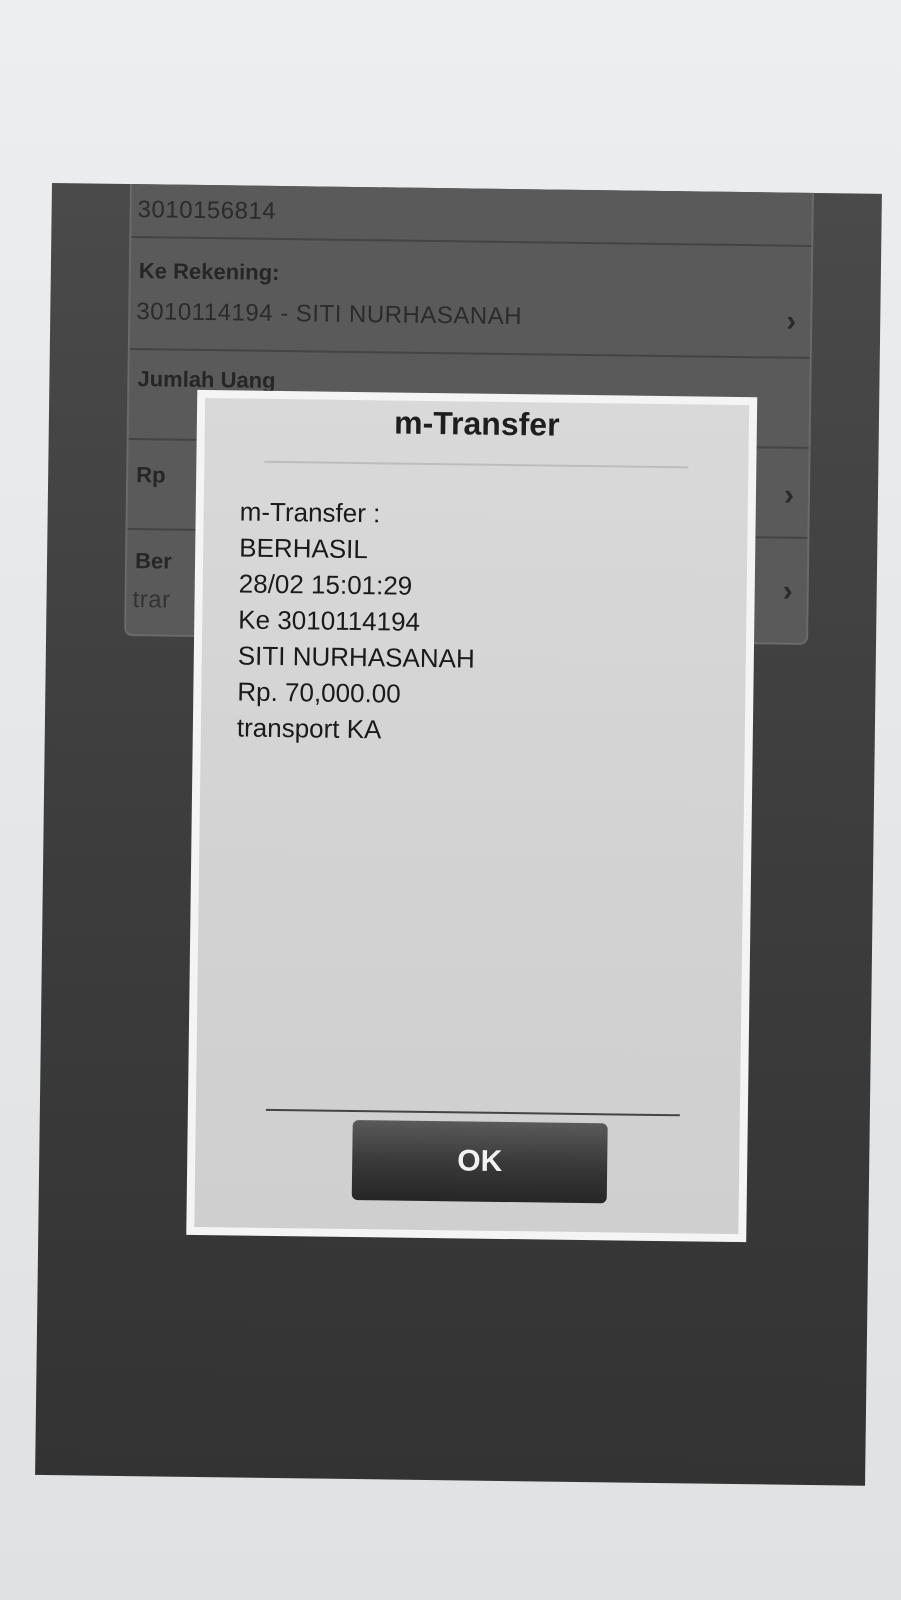  Describe the element at coordinates (319, 692) in the screenshot. I see `message-line: Rp. 70,000.00` at that location.